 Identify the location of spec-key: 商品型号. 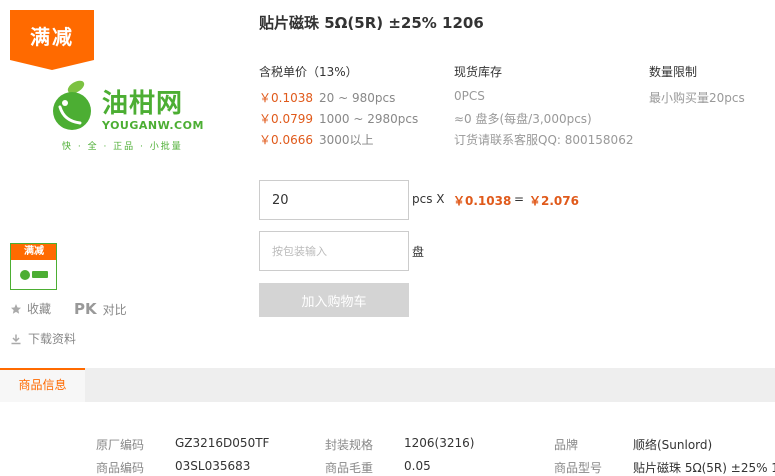
(578, 468).